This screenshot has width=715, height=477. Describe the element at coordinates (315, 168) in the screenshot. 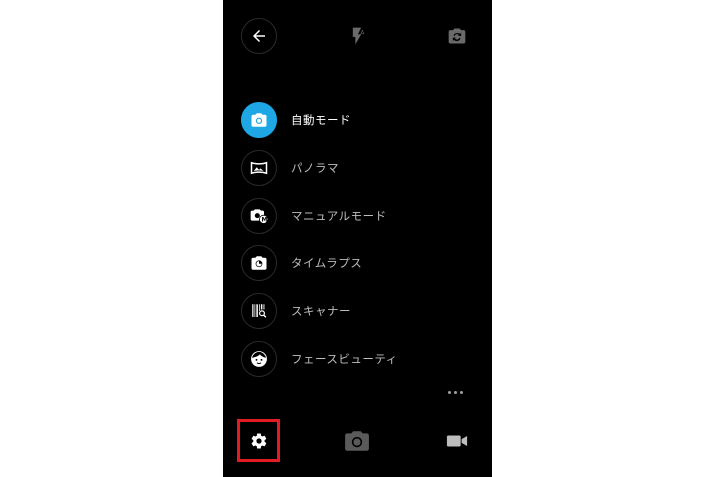

I see `mode-label: パノラマ` at that location.